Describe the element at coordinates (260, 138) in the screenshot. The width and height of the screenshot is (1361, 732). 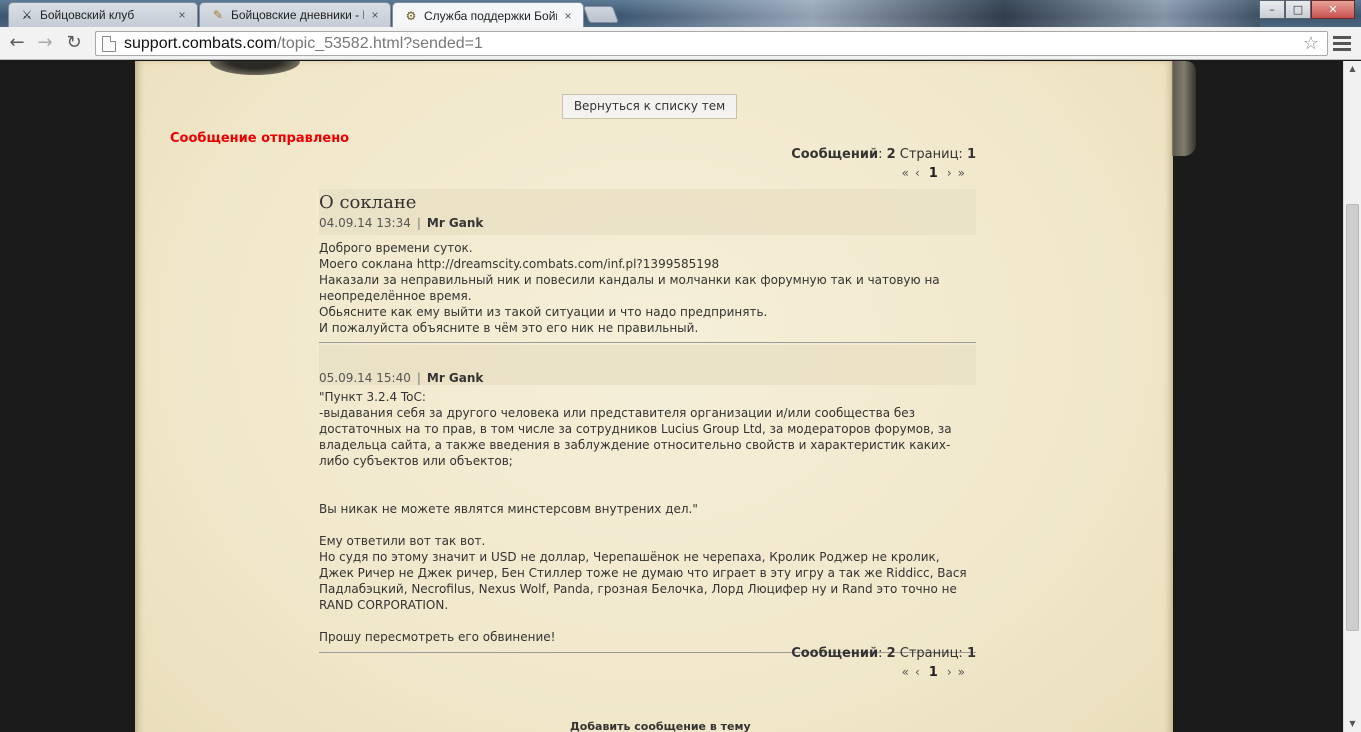
I see `sent-notice: Сообщение отправлено` at that location.